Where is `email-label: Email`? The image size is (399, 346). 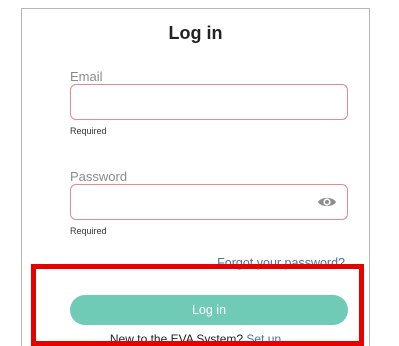 email-label: Email is located at coordinates (86, 76).